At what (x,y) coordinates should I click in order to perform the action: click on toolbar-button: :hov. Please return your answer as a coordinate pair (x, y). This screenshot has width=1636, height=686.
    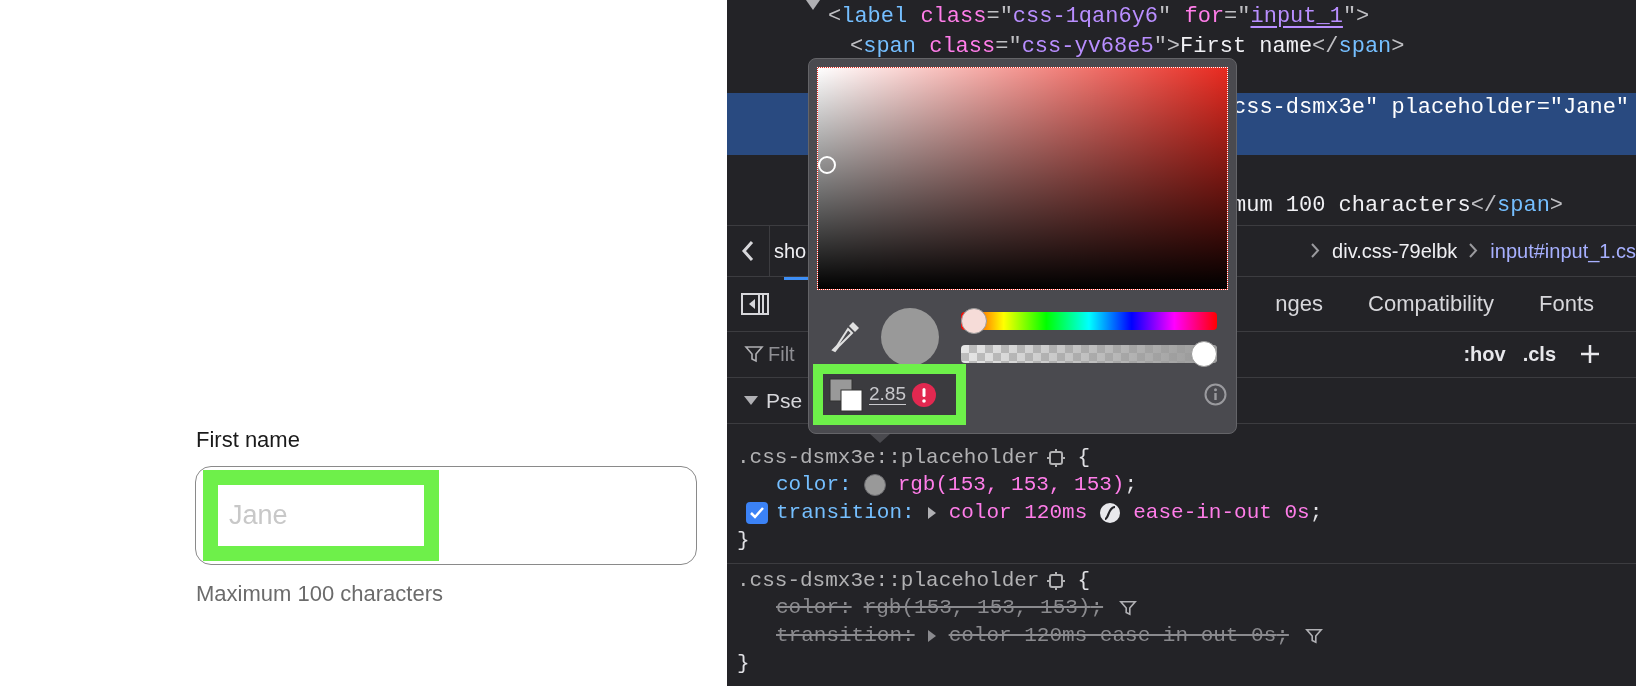
    Looking at the image, I should click on (1484, 354).